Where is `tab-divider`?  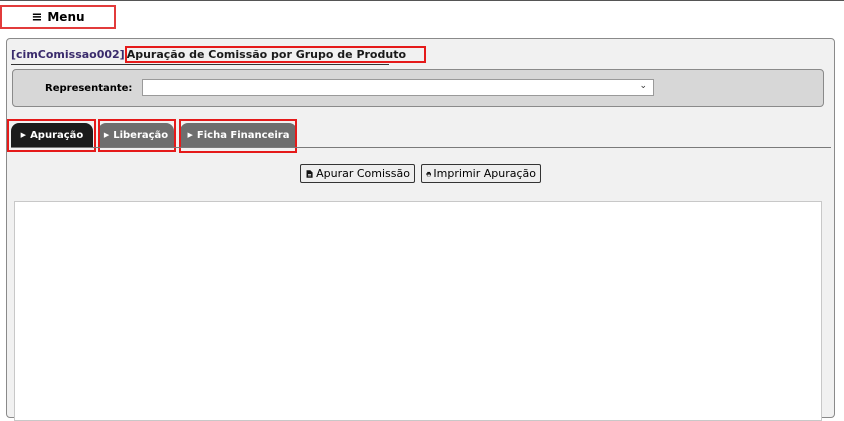
tab-divider is located at coordinates (421, 147).